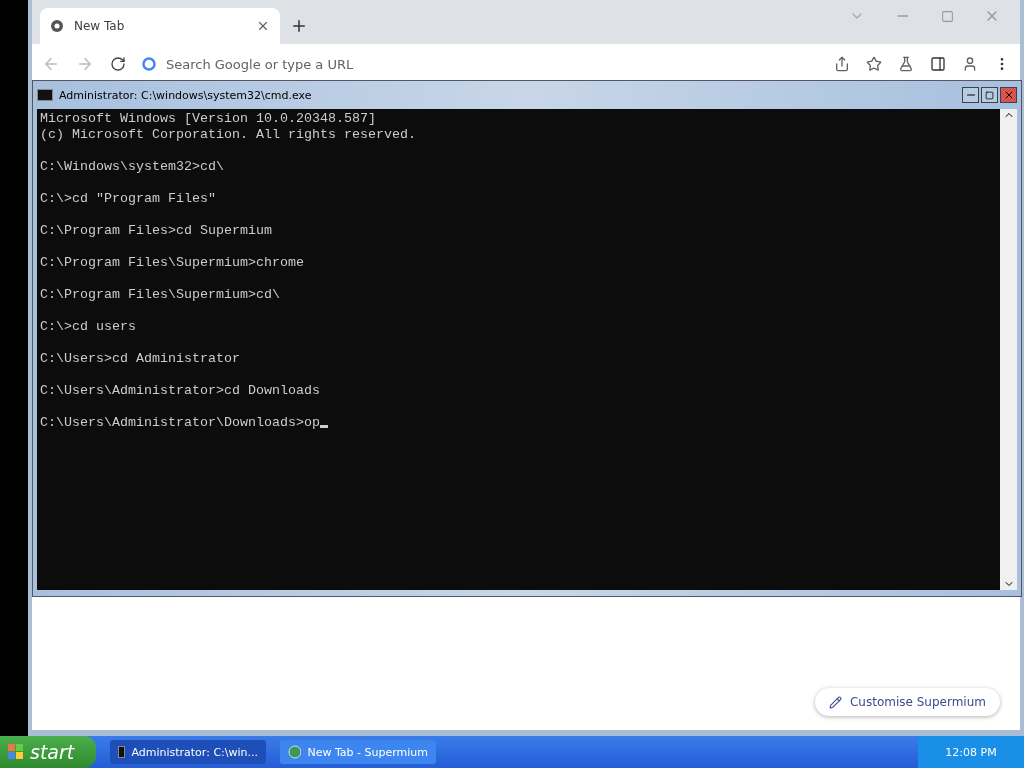  I want to click on address-placeholder: Search Google or type a URL, so click(260, 64).